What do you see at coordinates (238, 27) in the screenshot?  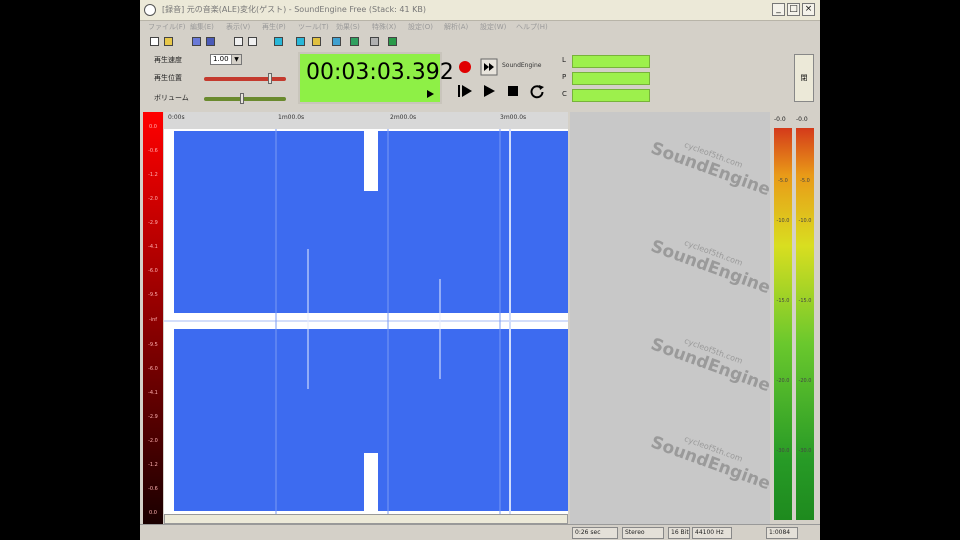 I see `menu-view: 表示(V)` at bounding box center [238, 27].